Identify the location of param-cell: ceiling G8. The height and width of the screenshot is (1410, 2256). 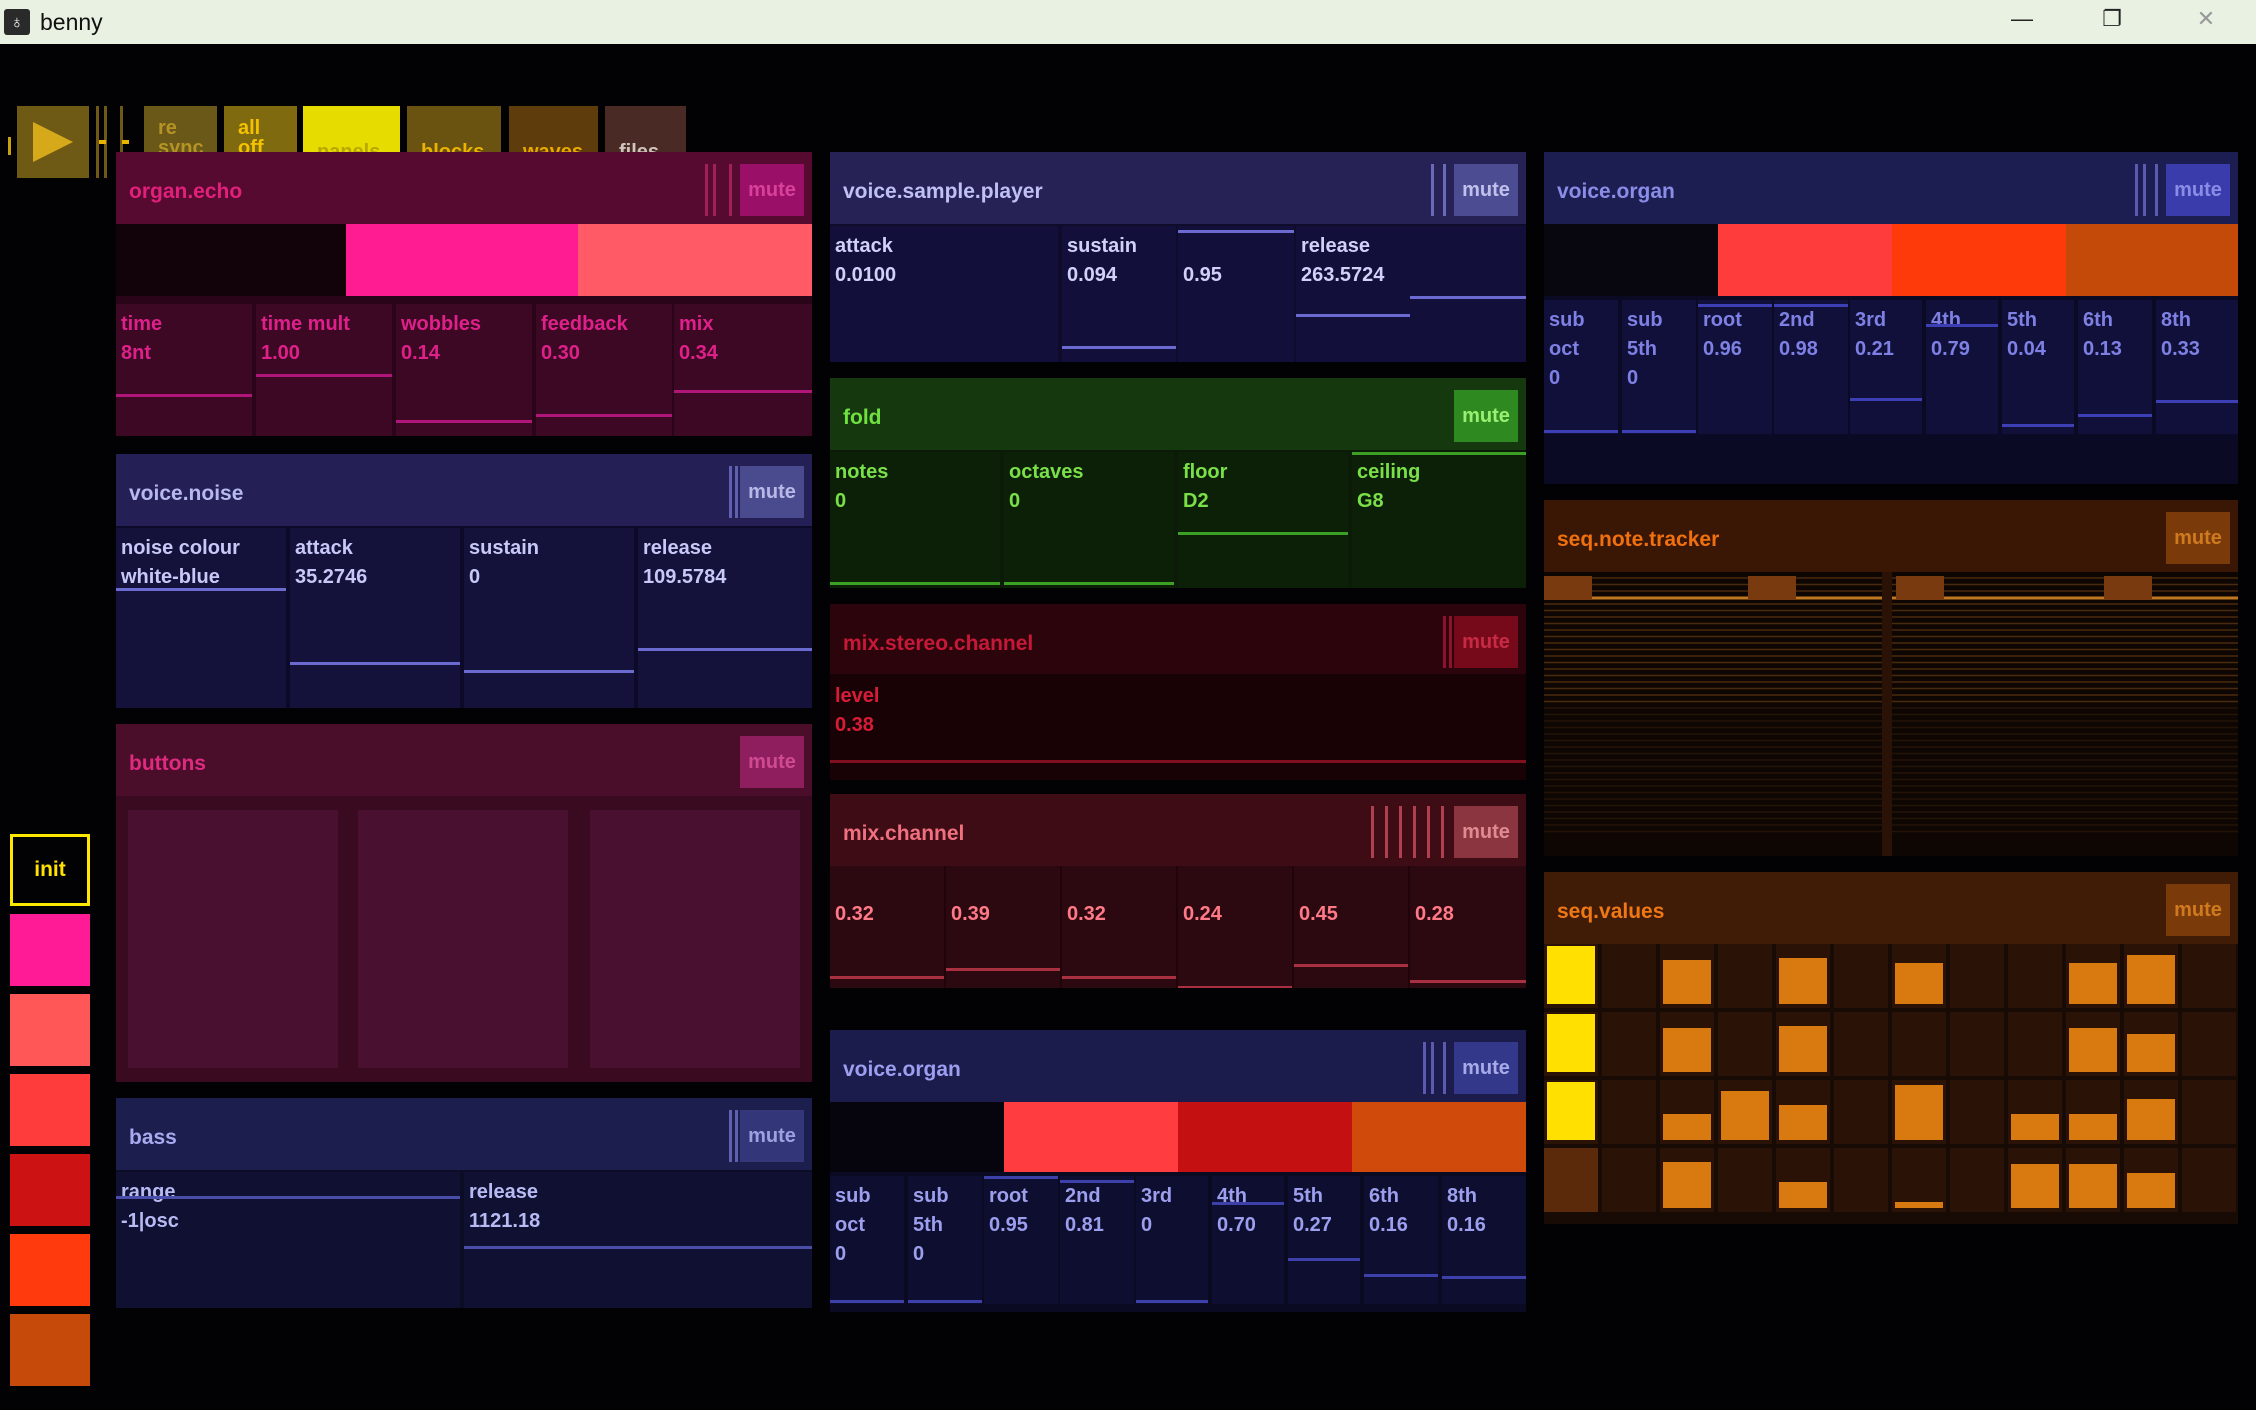
(1439, 520).